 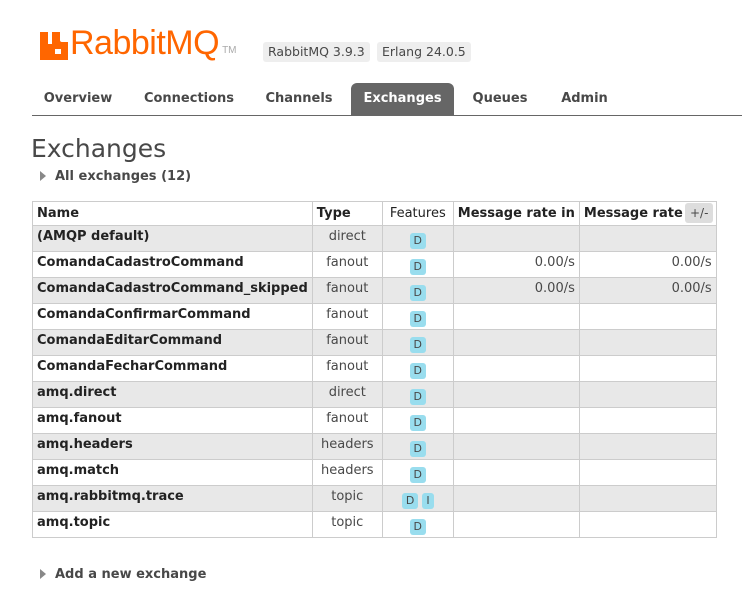 I want to click on tab-overview: Overview, so click(x=78, y=99).